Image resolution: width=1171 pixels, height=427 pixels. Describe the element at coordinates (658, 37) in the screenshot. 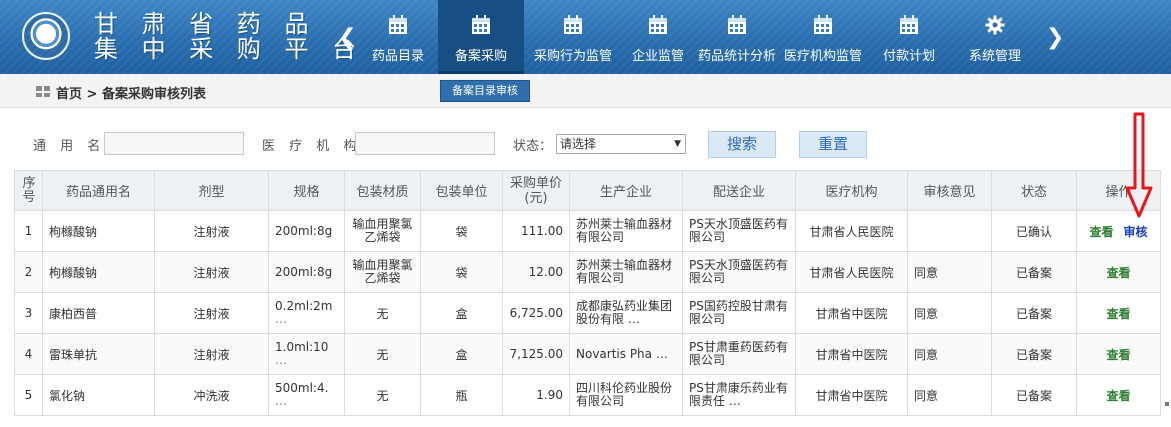

I see `nav-item-enterprise: 企业监管` at that location.